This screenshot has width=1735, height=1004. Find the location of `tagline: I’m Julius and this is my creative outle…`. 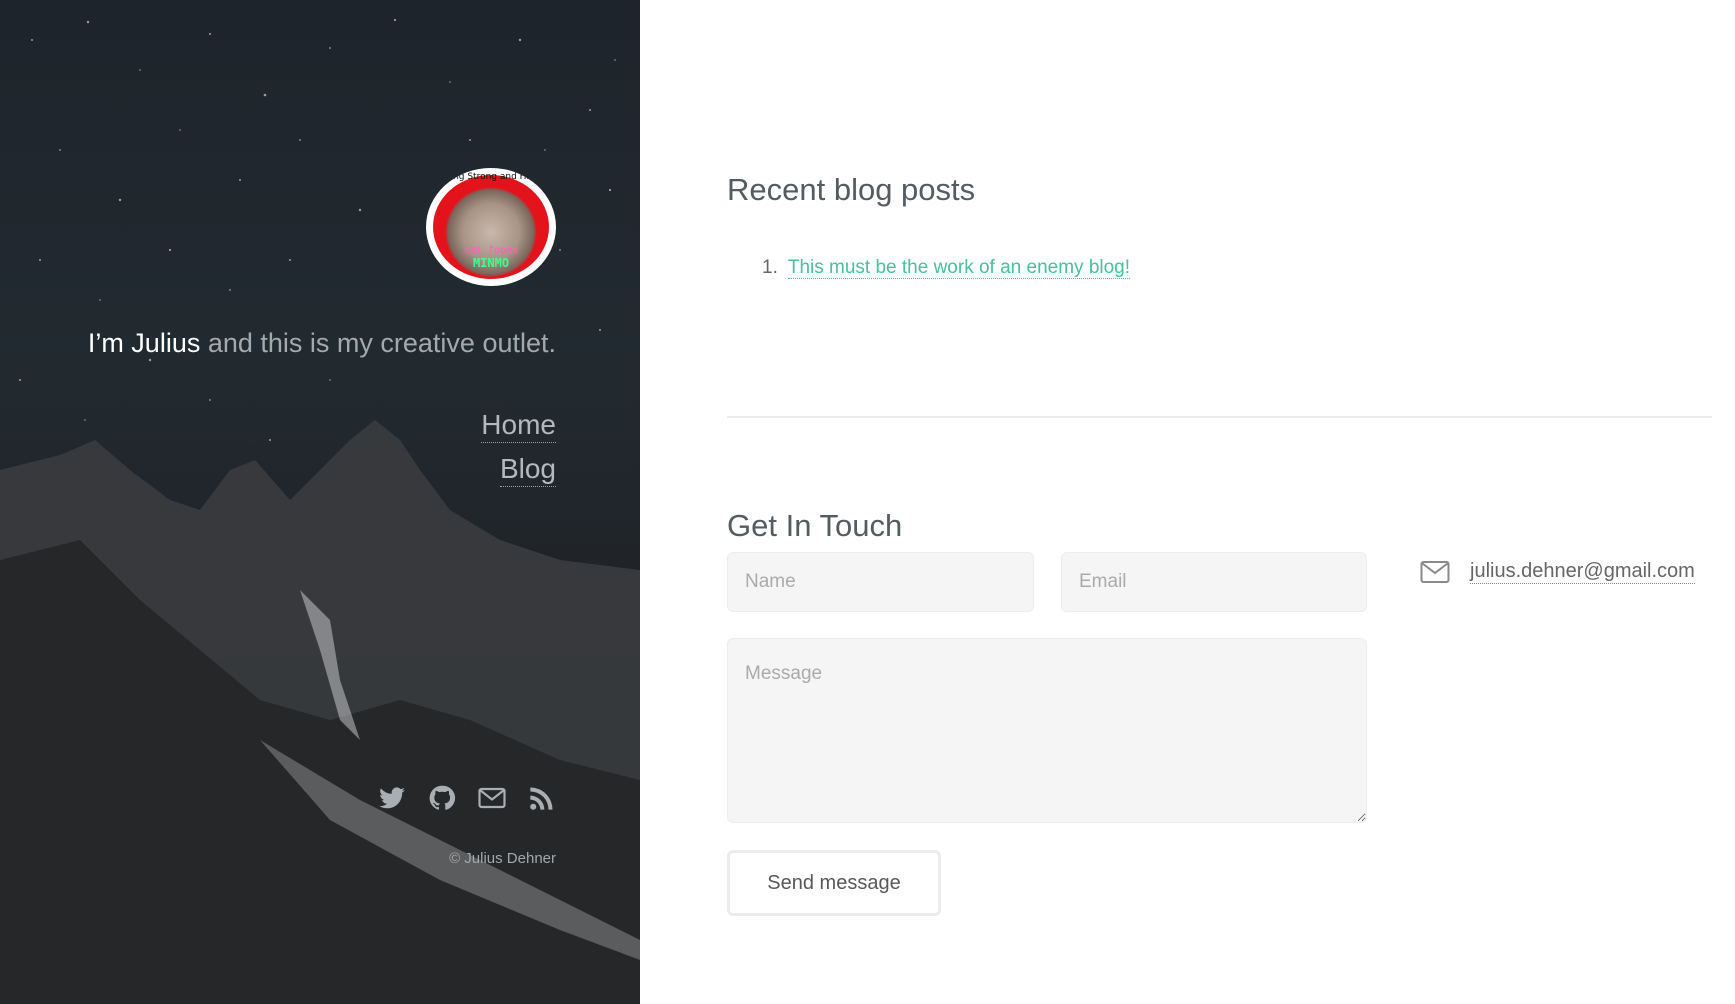

tagline: I’m Julius and this is my creative outle… is located at coordinates (322, 343).